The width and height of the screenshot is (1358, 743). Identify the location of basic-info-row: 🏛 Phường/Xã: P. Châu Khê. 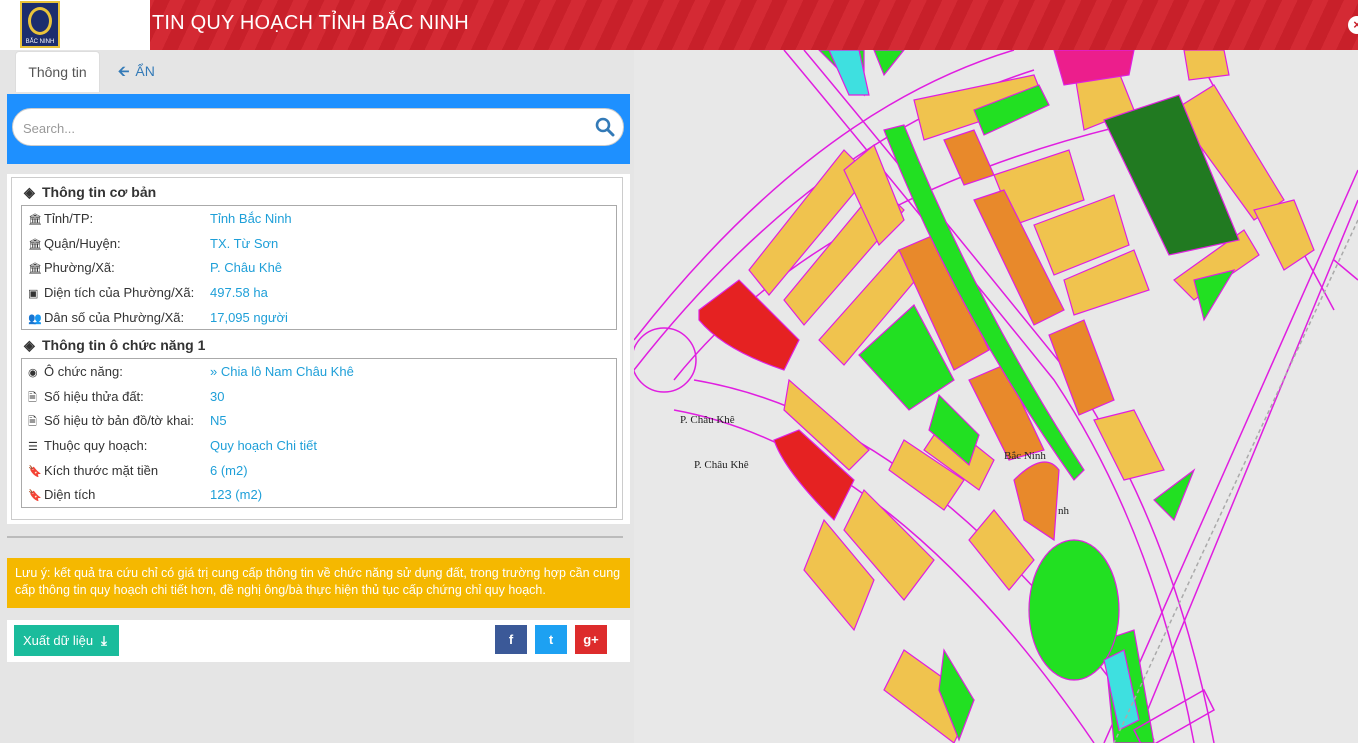
(319, 267).